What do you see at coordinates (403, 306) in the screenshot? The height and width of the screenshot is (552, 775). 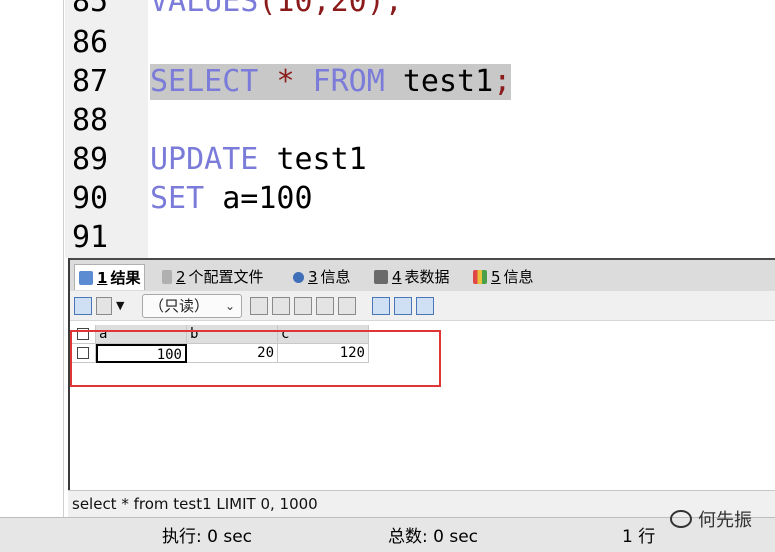 I see `form-view-icon` at bounding box center [403, 306].